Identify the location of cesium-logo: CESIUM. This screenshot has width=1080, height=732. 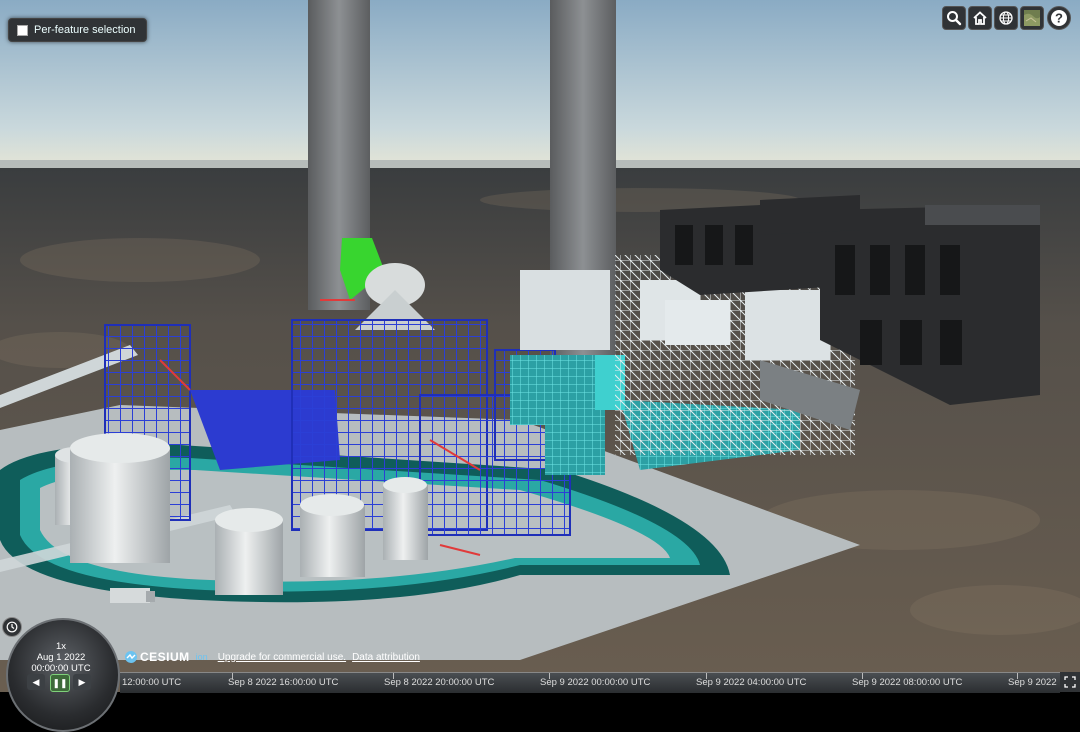
(157, 657).